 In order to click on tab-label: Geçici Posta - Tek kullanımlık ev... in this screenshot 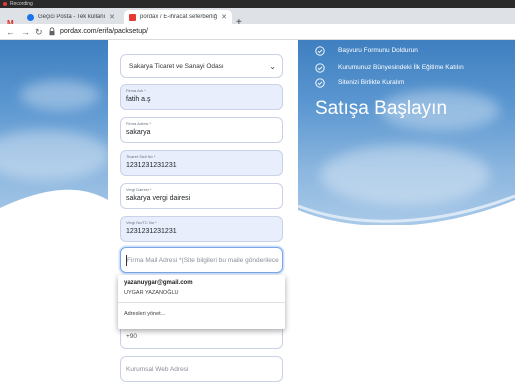, I will do `click(71, 17)`.